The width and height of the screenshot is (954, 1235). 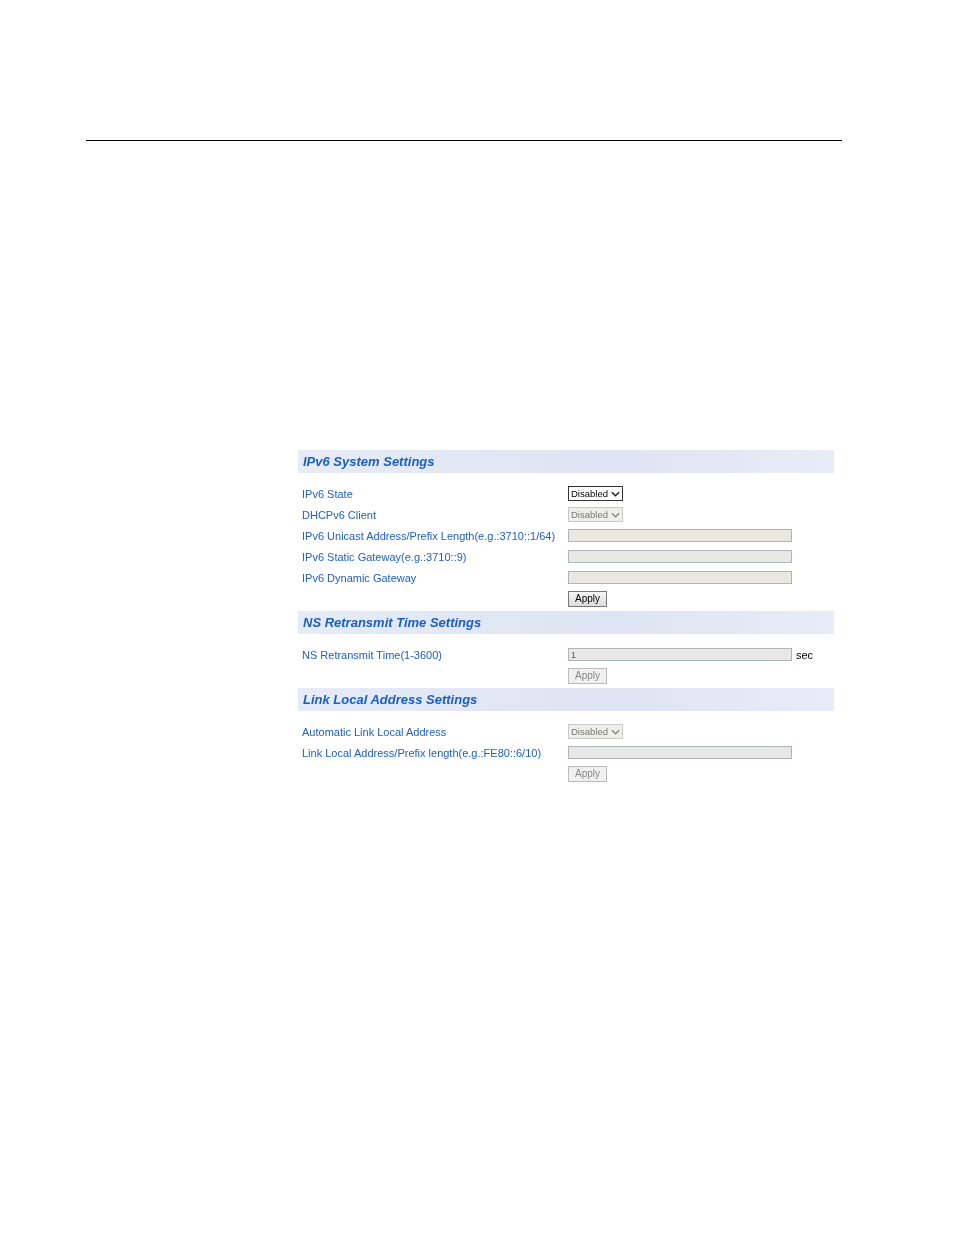 I want to click on field-label: IPv6 Static Gateway(e.g.:3710::9), so click(x=384, y=556).